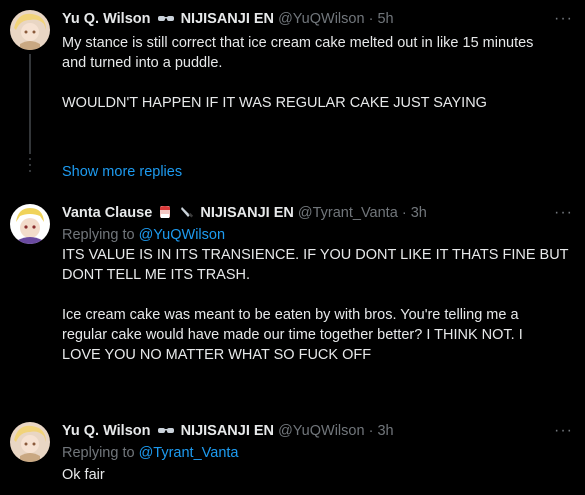 Image resolution: width=585 pixels, height=495 pixels. I want to click on replying-to-link: @Tyrant_Vanta, so click(189, 453).